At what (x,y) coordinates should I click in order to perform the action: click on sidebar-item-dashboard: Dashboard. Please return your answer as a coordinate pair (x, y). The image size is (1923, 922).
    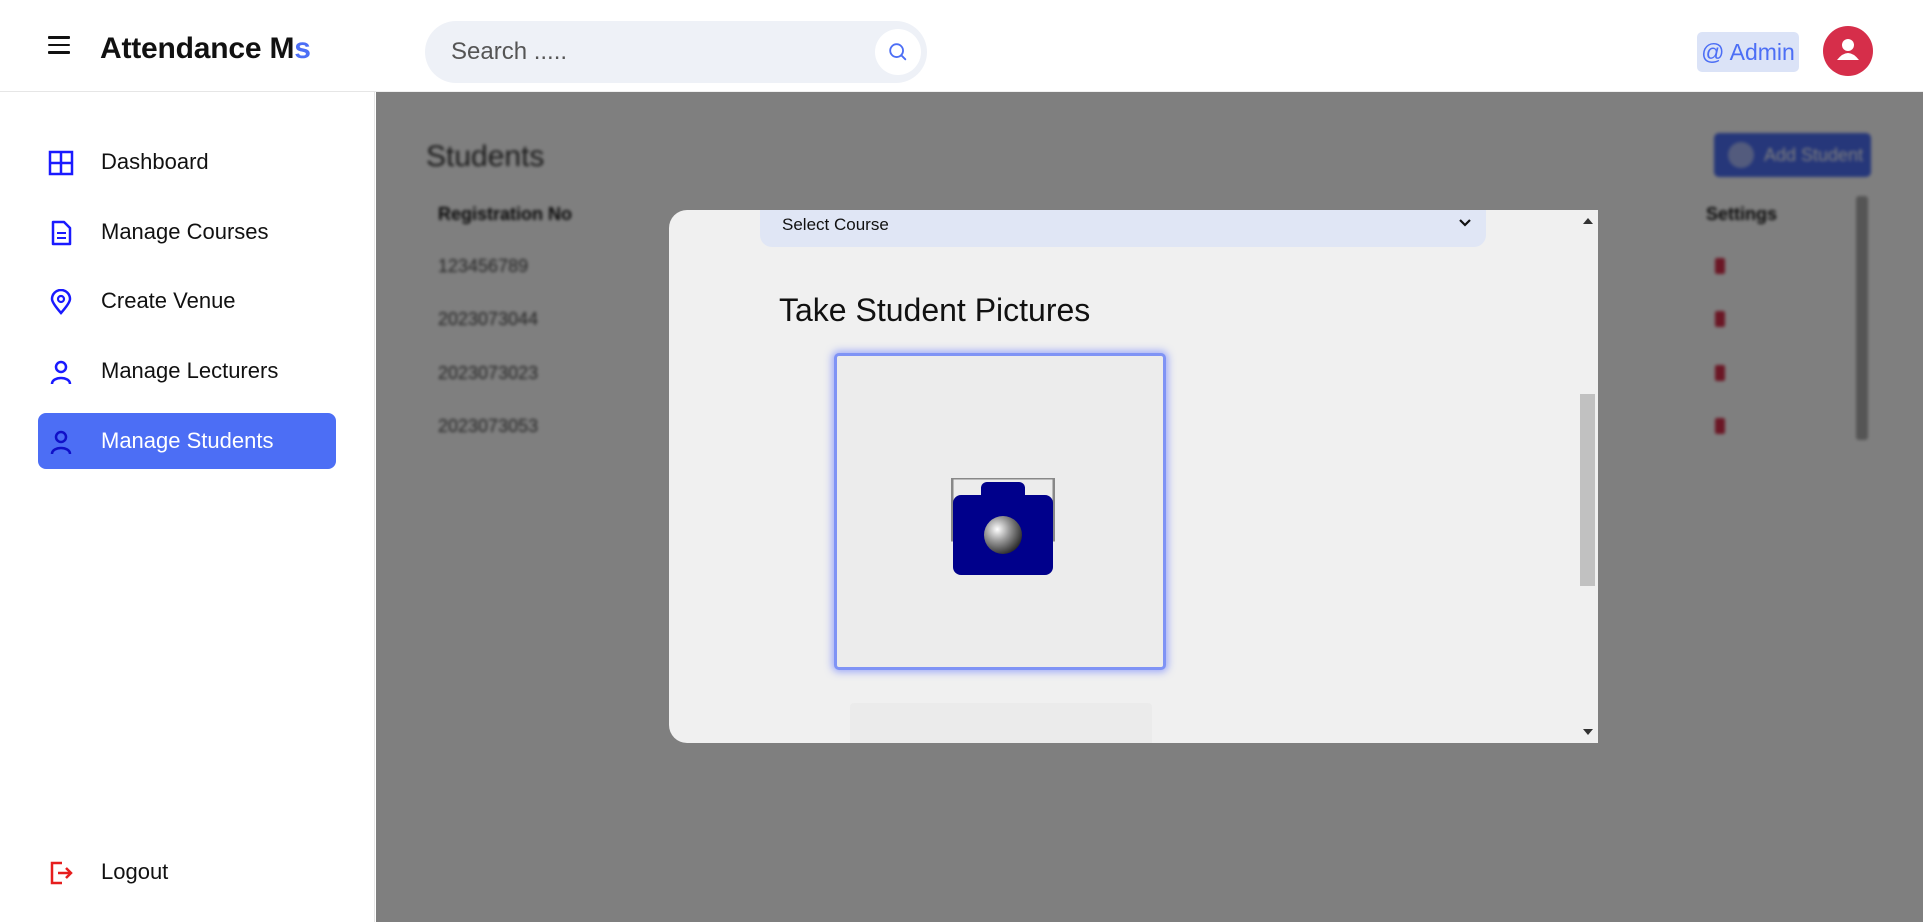
    Looking at the image, I should click on (187, 162).